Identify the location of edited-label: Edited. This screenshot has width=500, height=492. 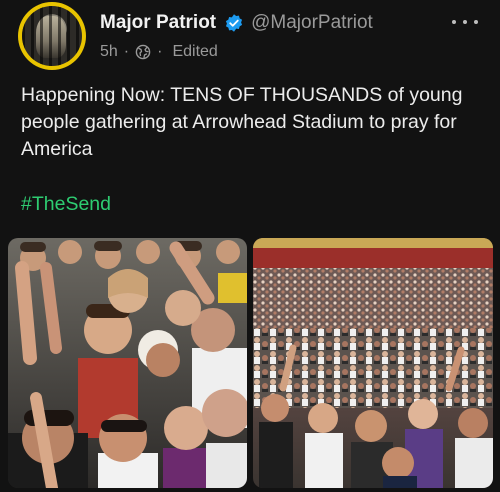
(194, 52).